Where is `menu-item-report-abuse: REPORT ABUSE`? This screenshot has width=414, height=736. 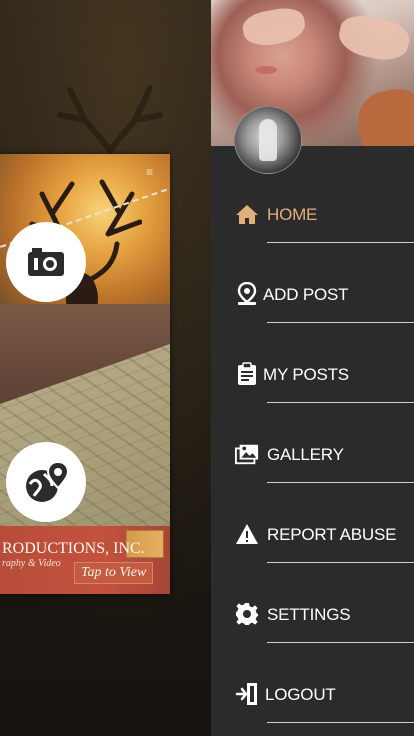
menu-item-report-abuse: REPORT ABUSE is located at coordinates (312, 534).